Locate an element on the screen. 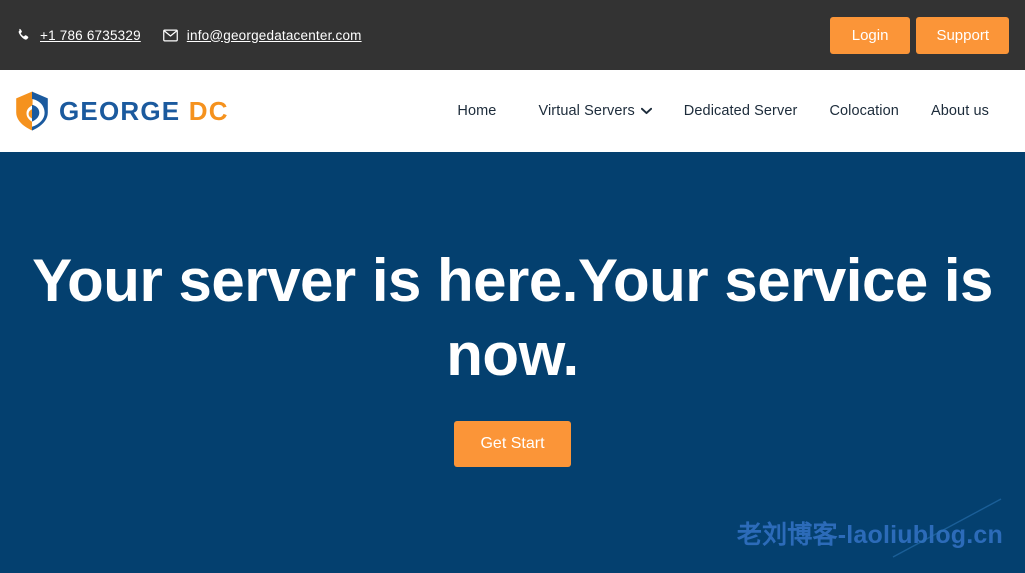 The height and width of the screenshot is (573, 1025). nav-label-home: Home is located at coordinates (477, 111).